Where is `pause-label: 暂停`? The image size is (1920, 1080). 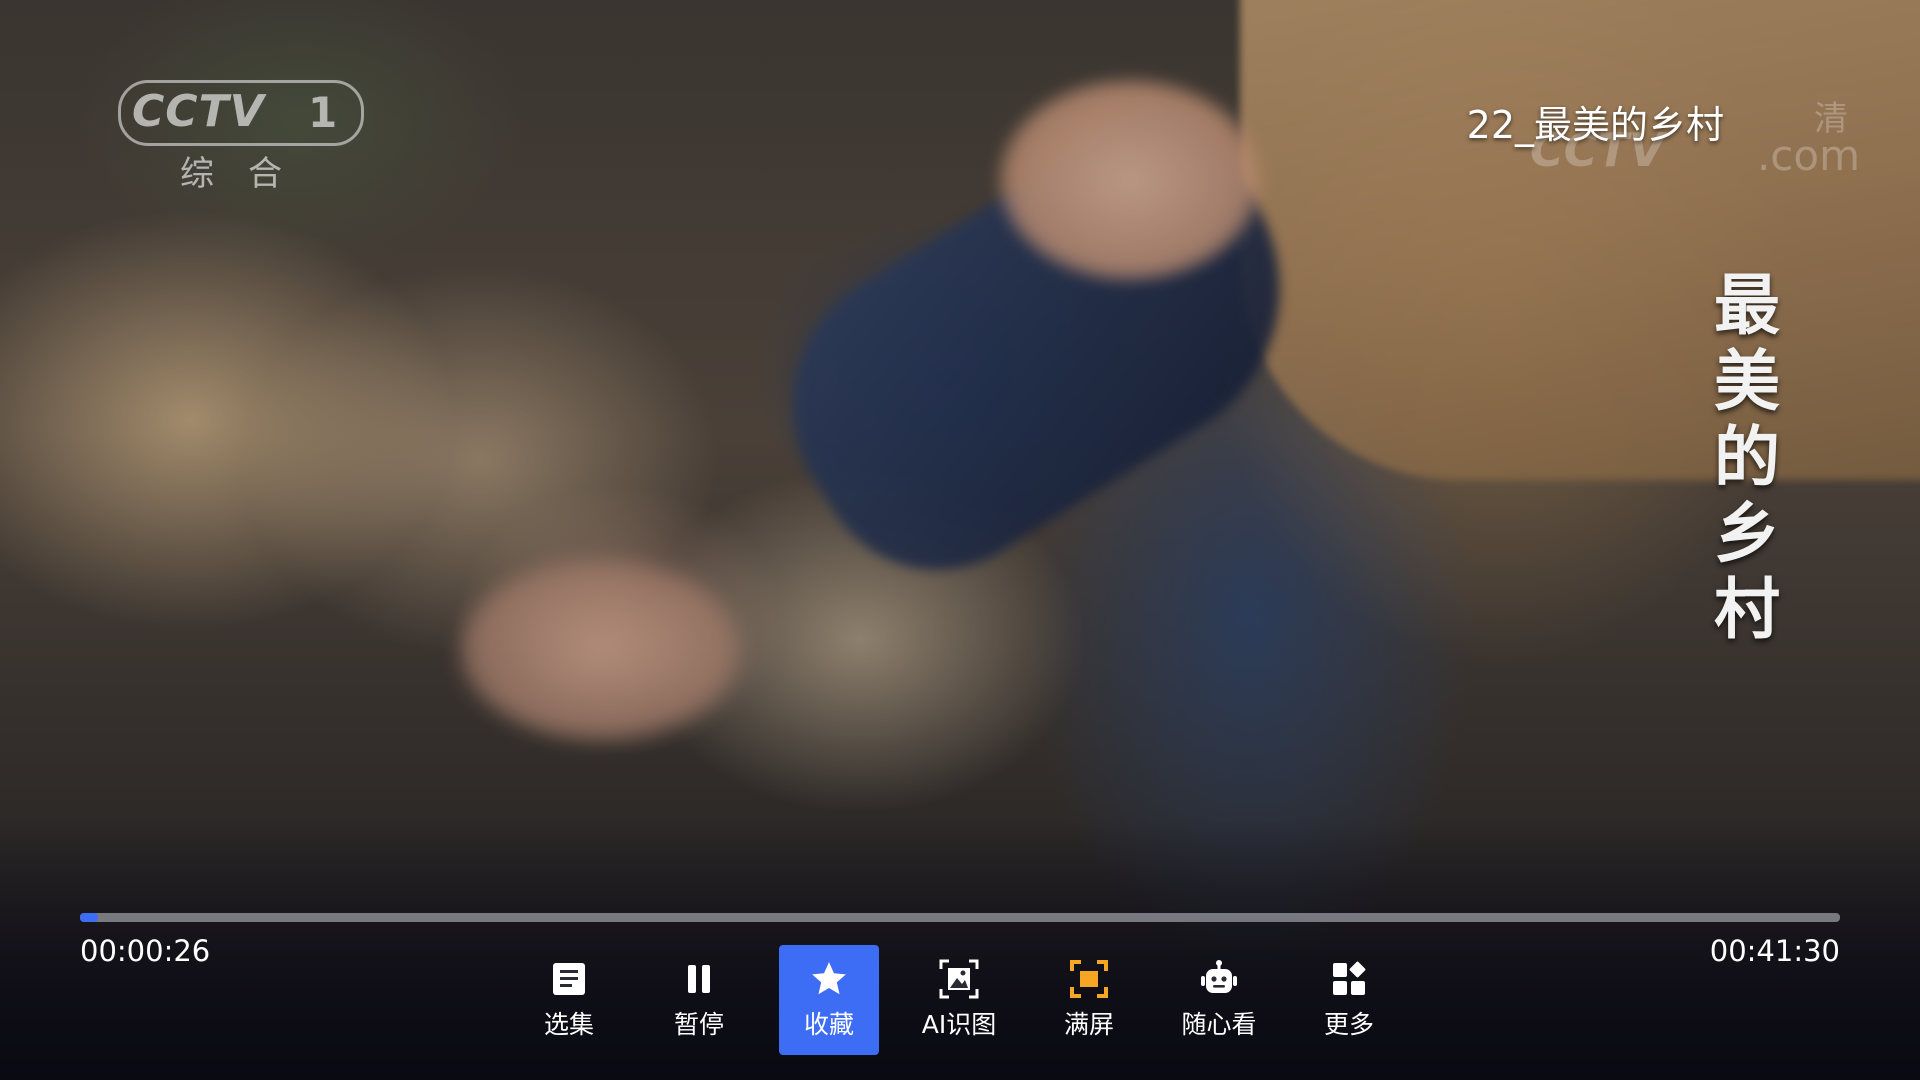
pause-label: 暂停 is located at coordinates (698, 1024).